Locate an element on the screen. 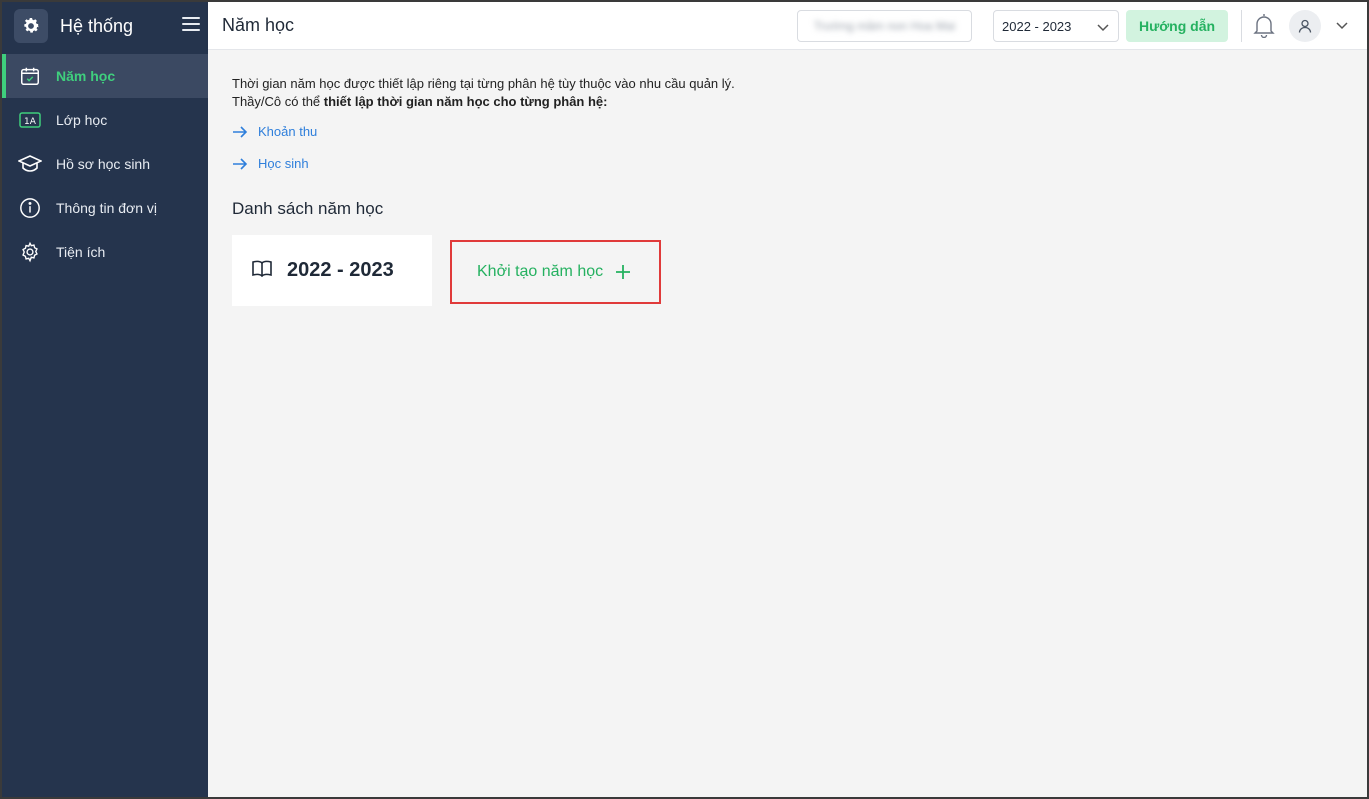 This screenshot has width=1369, height=799. sidebar-item-tien-ich: Tiện ích is located at coordinates (105, 252).